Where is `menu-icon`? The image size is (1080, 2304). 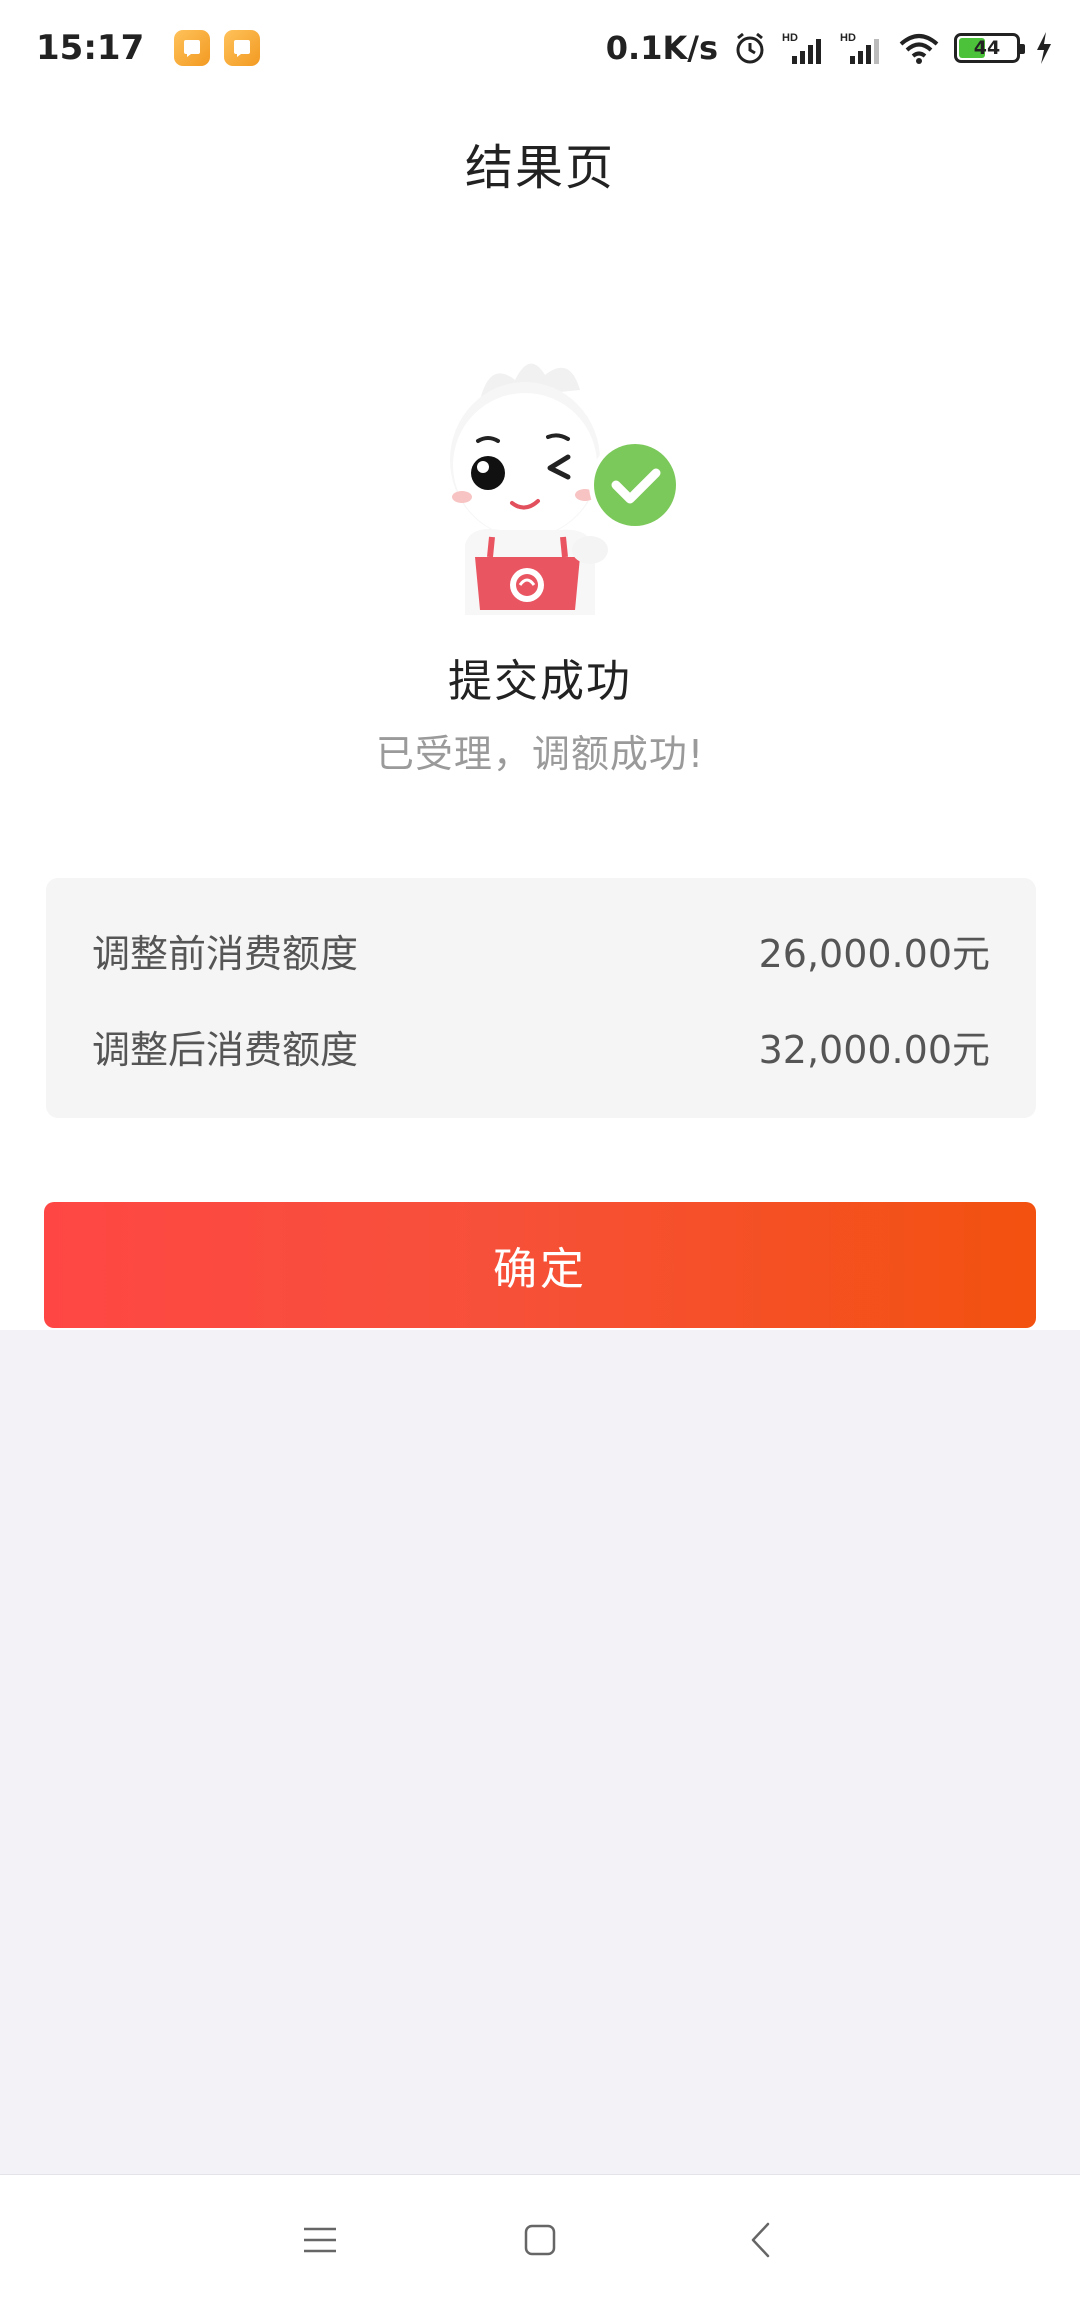
menu-icon is located at coordinates (320, 2239).